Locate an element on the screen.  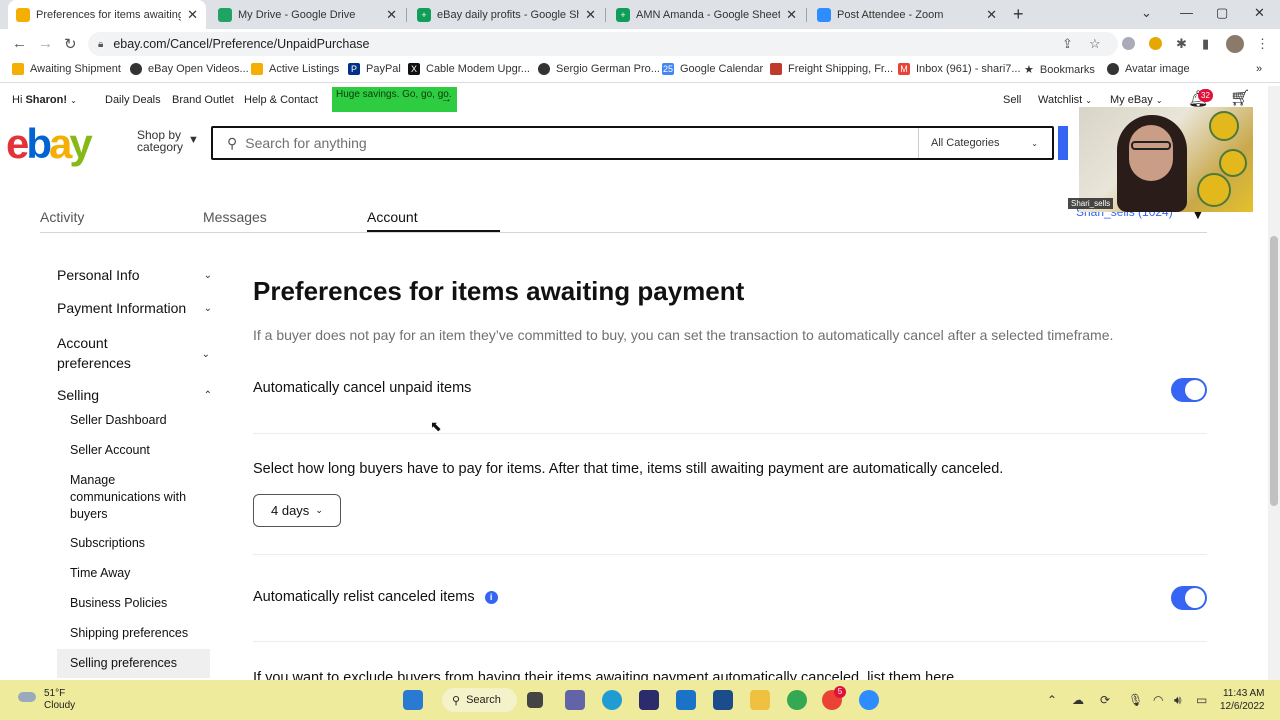
sidebar-item-personal-info: Personal Info ⌄ is located at coordinates (134, 275).